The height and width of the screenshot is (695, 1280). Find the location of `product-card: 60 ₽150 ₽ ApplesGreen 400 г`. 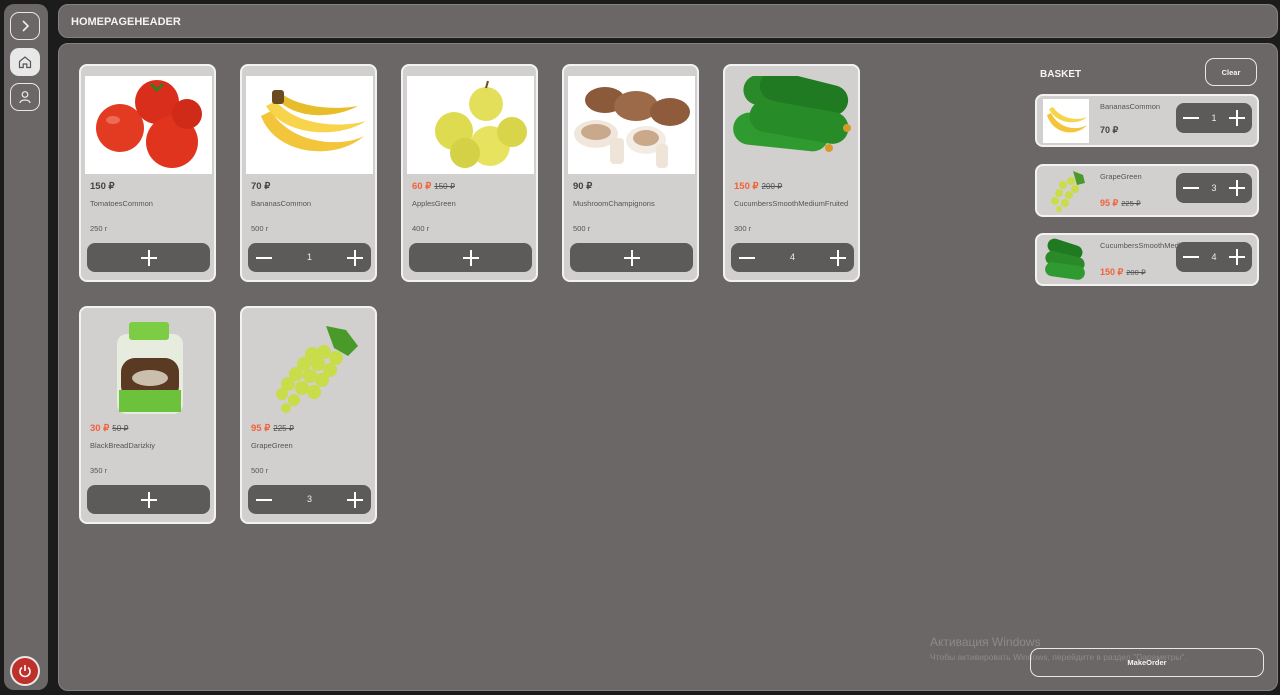

product-card: 60 ₽150 ₽ ApplesGreen 400 г is located at coordinates (469, 173).